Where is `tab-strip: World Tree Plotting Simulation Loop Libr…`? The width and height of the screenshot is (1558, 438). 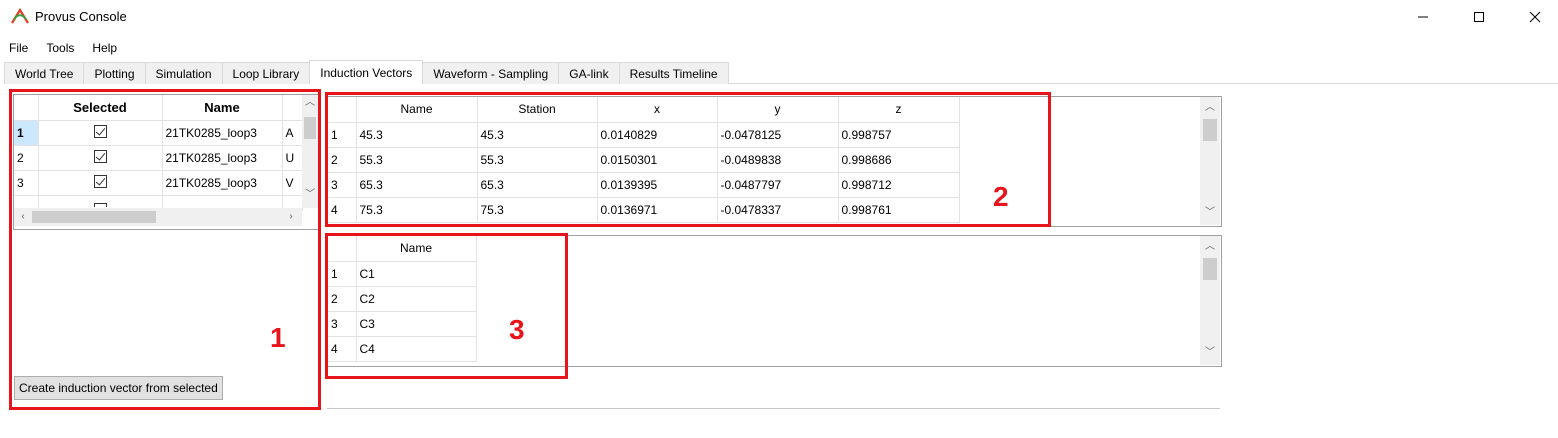
tab-strip: World Tree Plotting Simulation Loop Libr… is located at coordinates (366, 72).